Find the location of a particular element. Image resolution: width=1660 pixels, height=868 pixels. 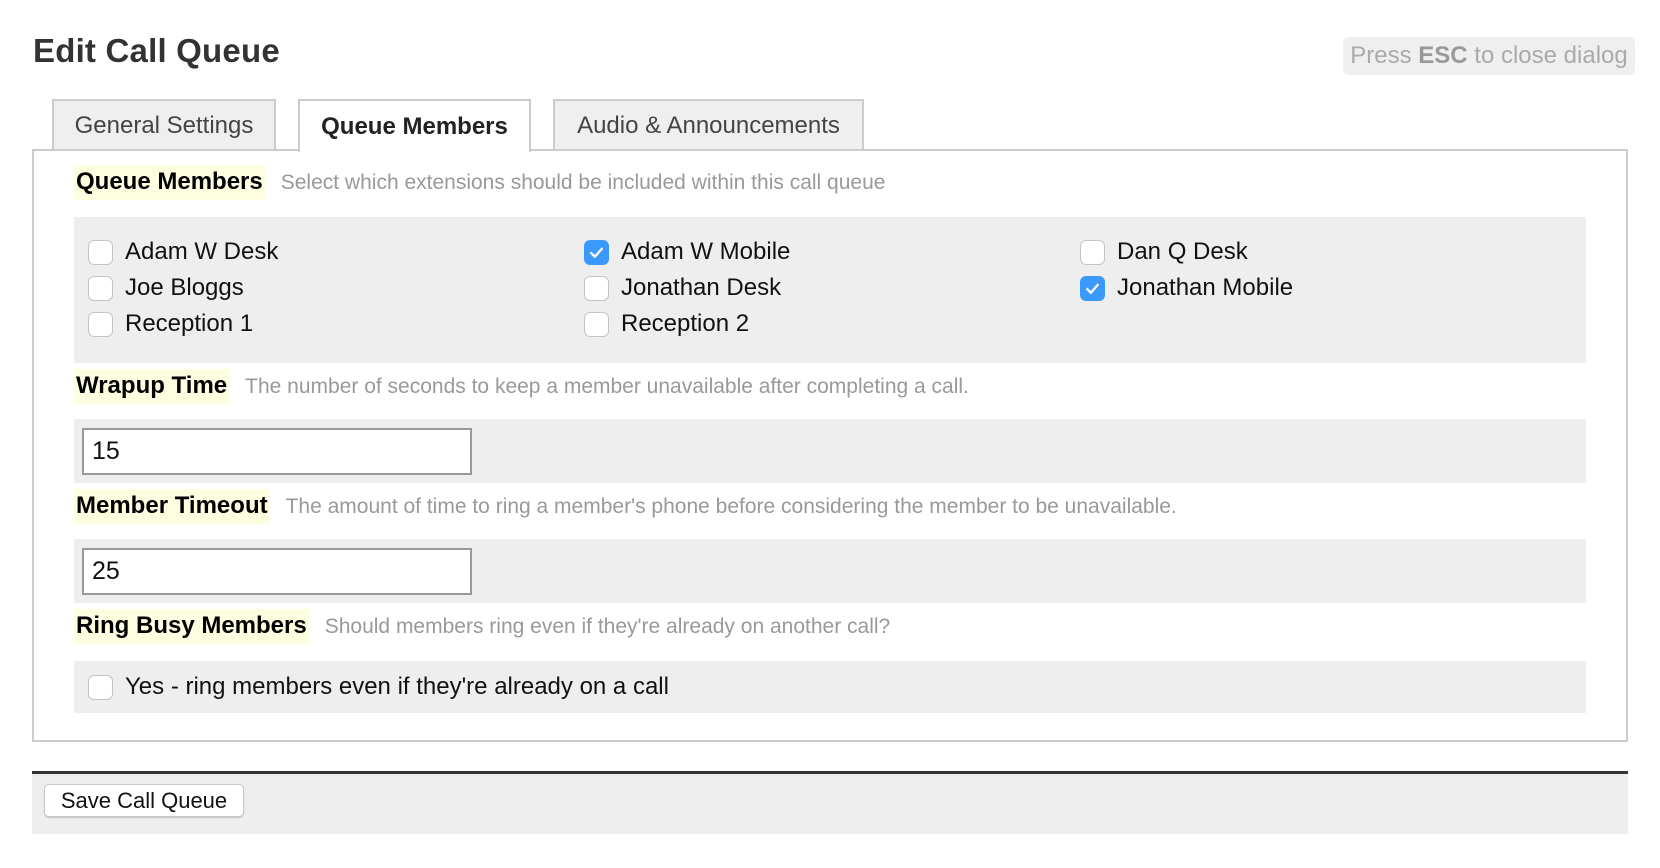

member-checkbox-jonathan-mobile: Jonathan Mobile is located at coordinates (1186, 288).